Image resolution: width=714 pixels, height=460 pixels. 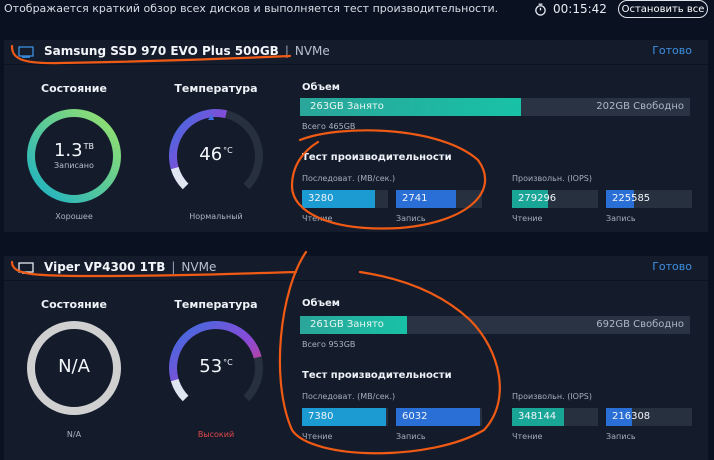 What do you see at coordinates (74, 165) in the screenshot?
I see `state-sub: Записано` at bounding box center [74, 165].